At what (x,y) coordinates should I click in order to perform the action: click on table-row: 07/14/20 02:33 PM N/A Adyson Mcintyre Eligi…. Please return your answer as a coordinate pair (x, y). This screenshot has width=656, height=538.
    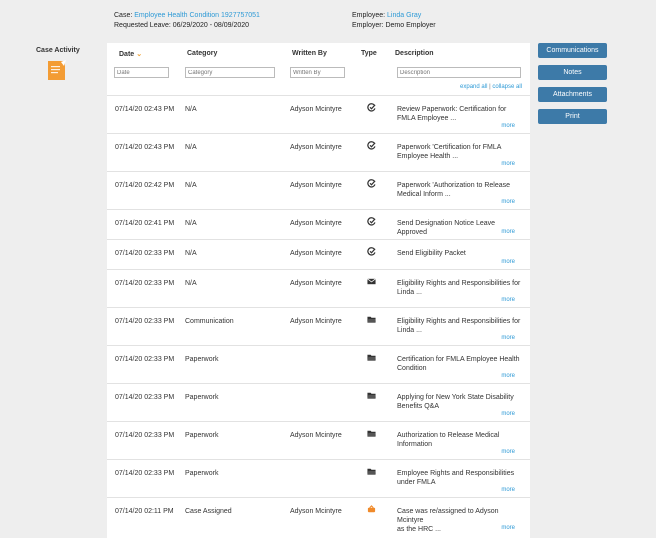
    Looking at the image, I should click on (318, 288).